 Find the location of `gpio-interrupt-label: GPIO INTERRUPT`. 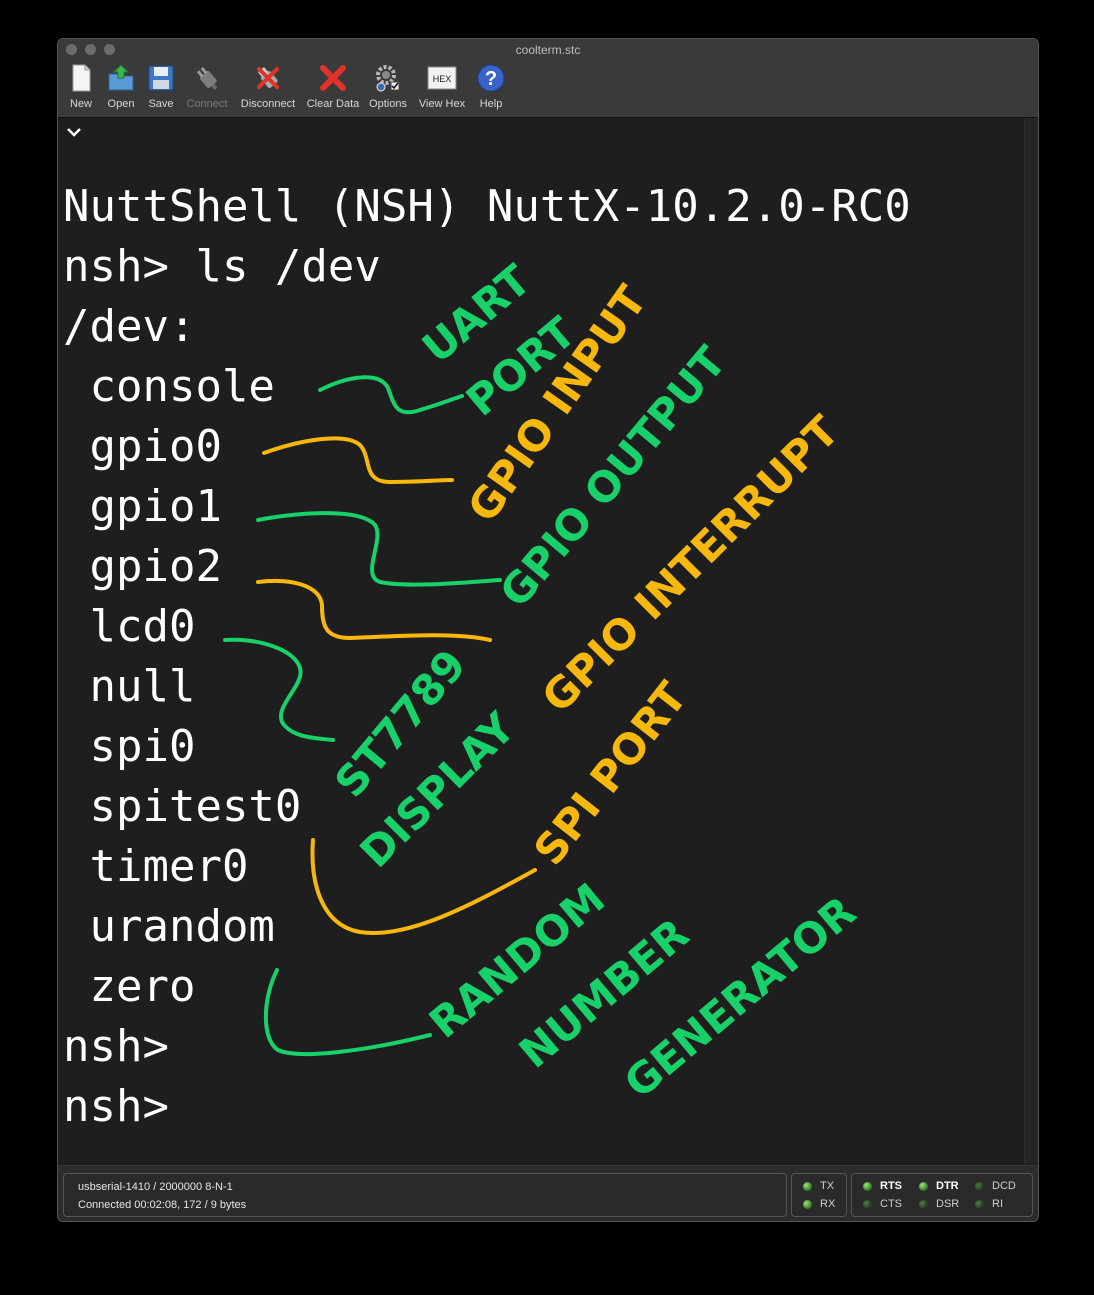

gpio-interrupt-label: GPIO INTERRUPT is located at coordinates (690, 564).